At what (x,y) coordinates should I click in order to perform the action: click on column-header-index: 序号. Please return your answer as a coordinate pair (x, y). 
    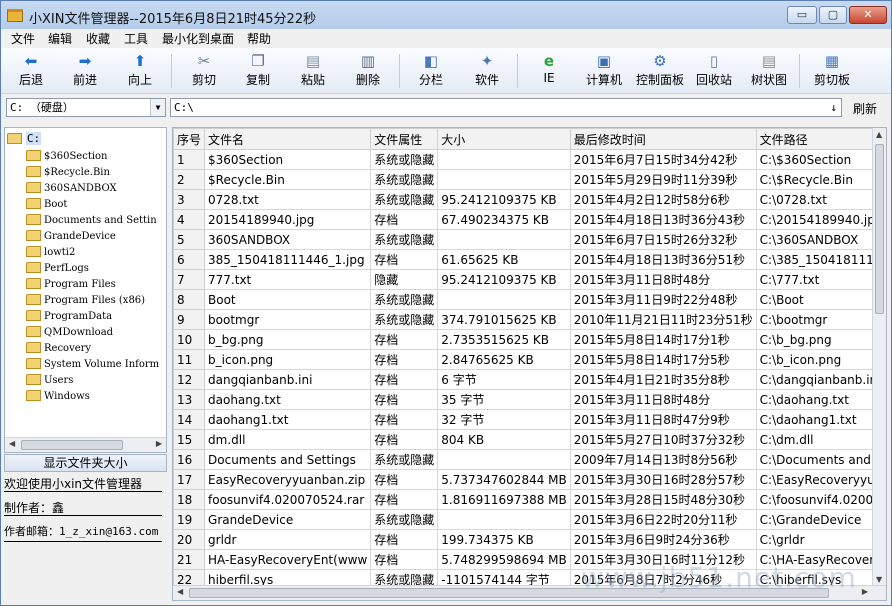
    Looking at the image, I should click on (189, 139).